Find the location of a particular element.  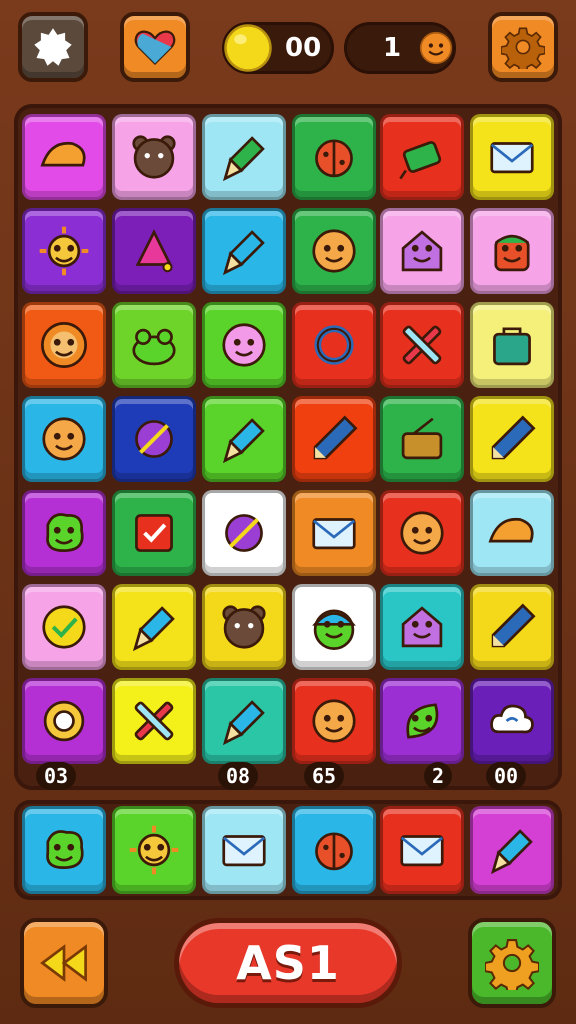

main-action-button: AS1 is located at coordinates (288, 963).